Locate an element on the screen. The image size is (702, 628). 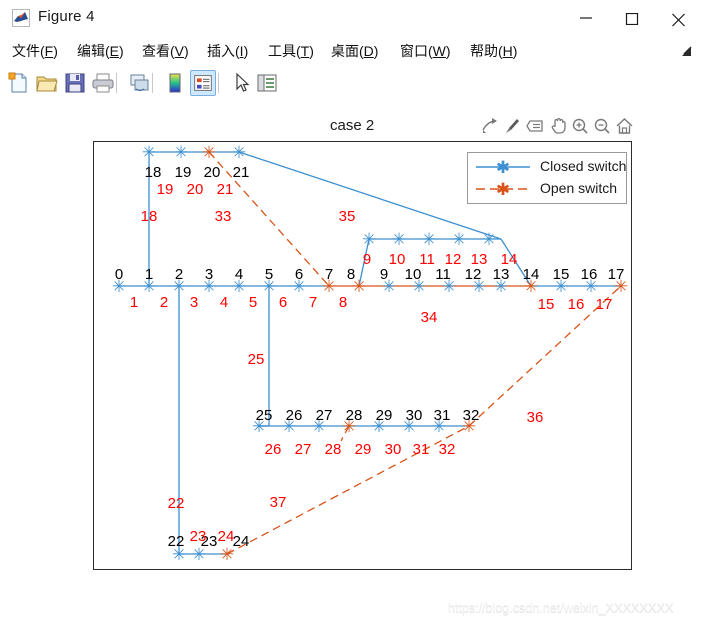
legend-label-closed-switch: Closed switch is located at coordinates (583, 166).